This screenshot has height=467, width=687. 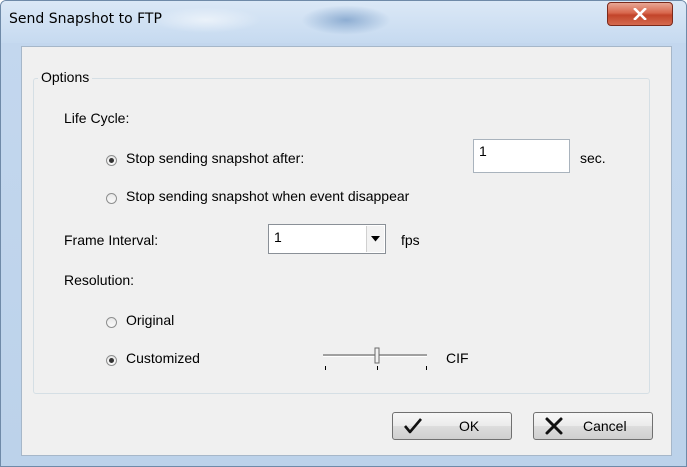 What do you see at coordinates (457, 358) in the screenshot?
I see `resolution-value-label: CIF` at bounding box center [457, 358].